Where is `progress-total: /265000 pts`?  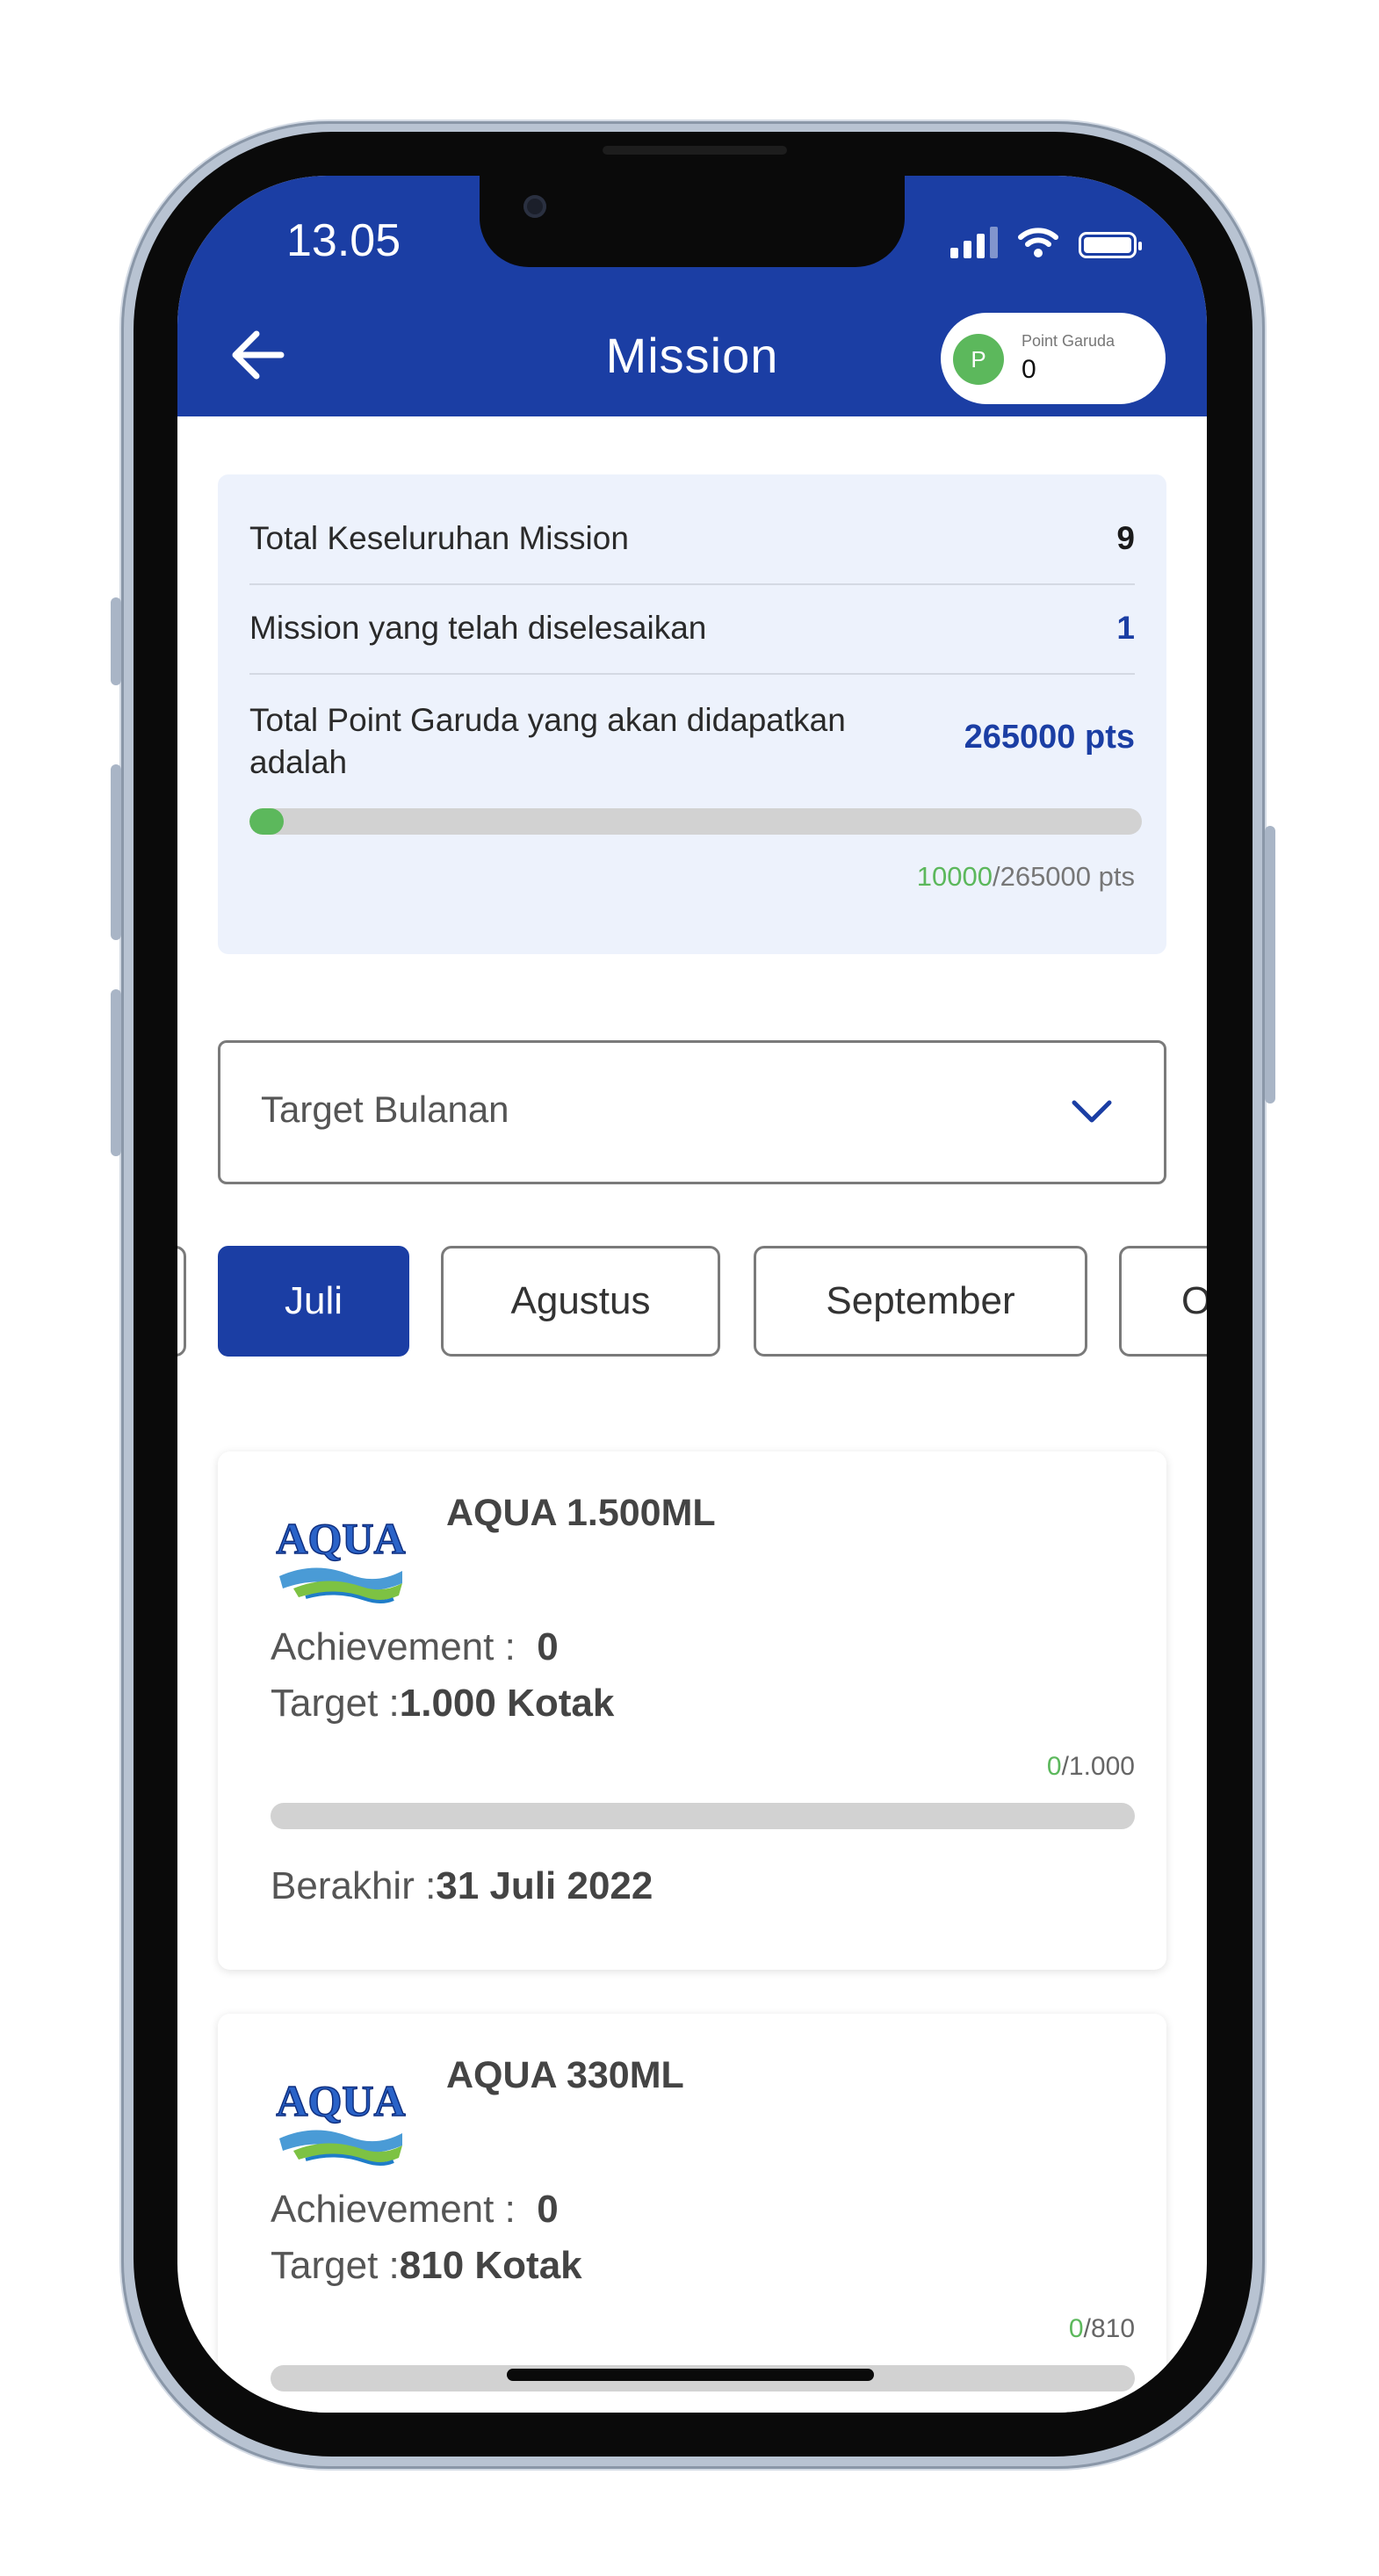
progress-total: /265000 pts is located at coordinates (1063, 876).